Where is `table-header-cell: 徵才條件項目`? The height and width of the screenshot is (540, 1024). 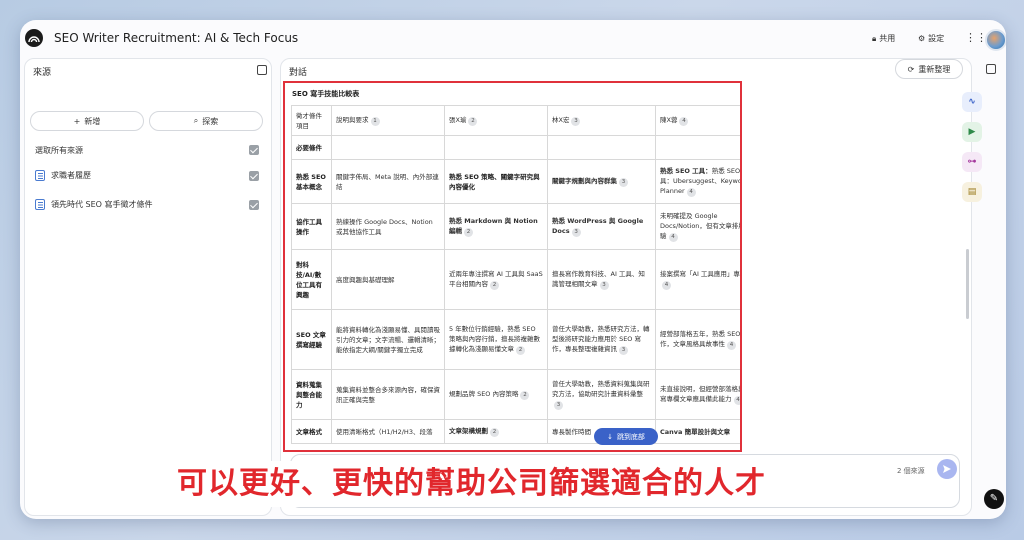
table-header-cell: 徵才條件項目 is located at coordinates (311, 120).